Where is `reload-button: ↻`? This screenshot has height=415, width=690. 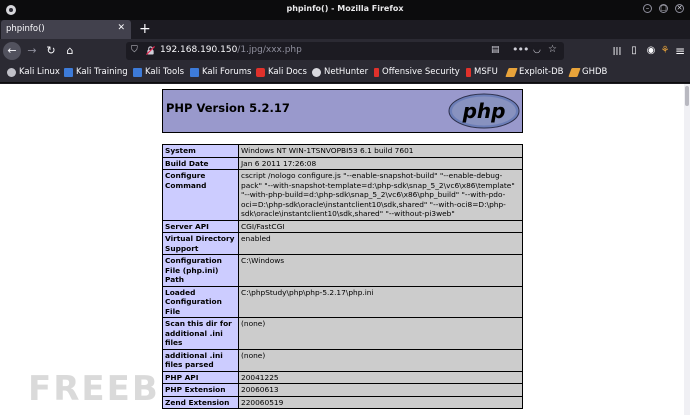
reload-button: ↻ is located at coordinates (51, 51).